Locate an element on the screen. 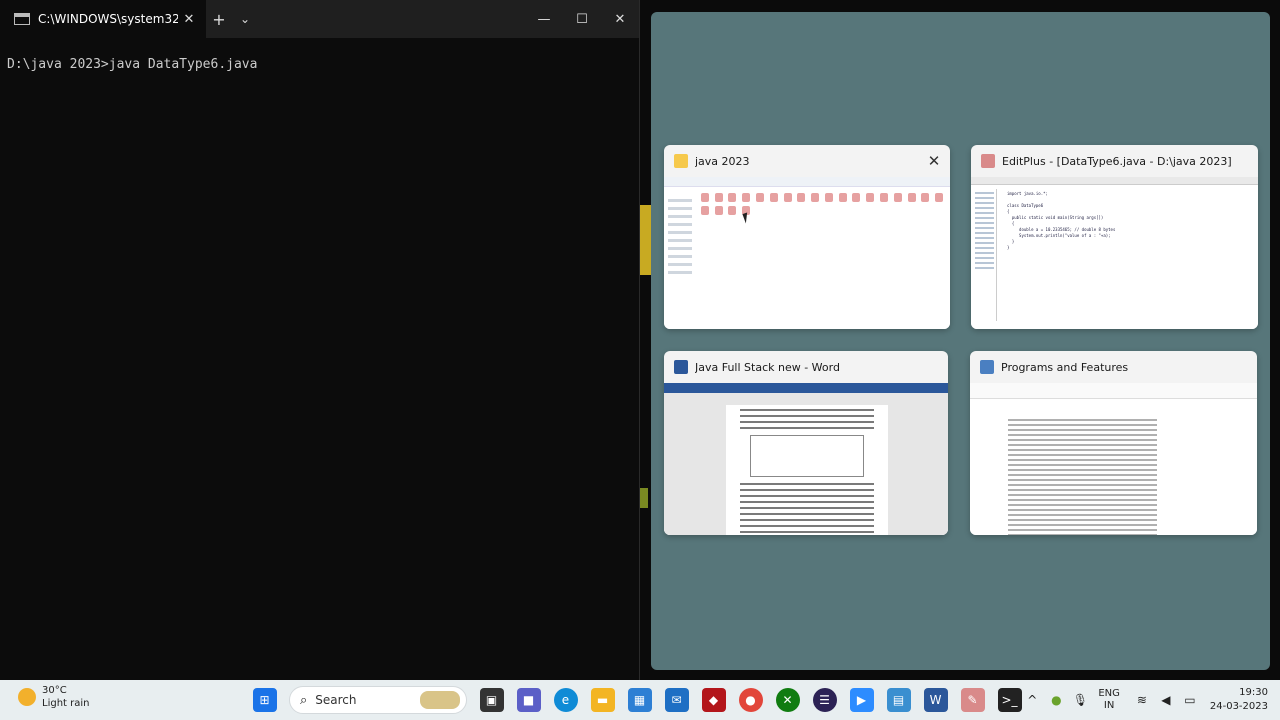 The height and width of the screenshot is (720, 1280). cmd-tab: C:\WINDOWS\system32\cmd. ✕ is located at coordinates (103, 19).